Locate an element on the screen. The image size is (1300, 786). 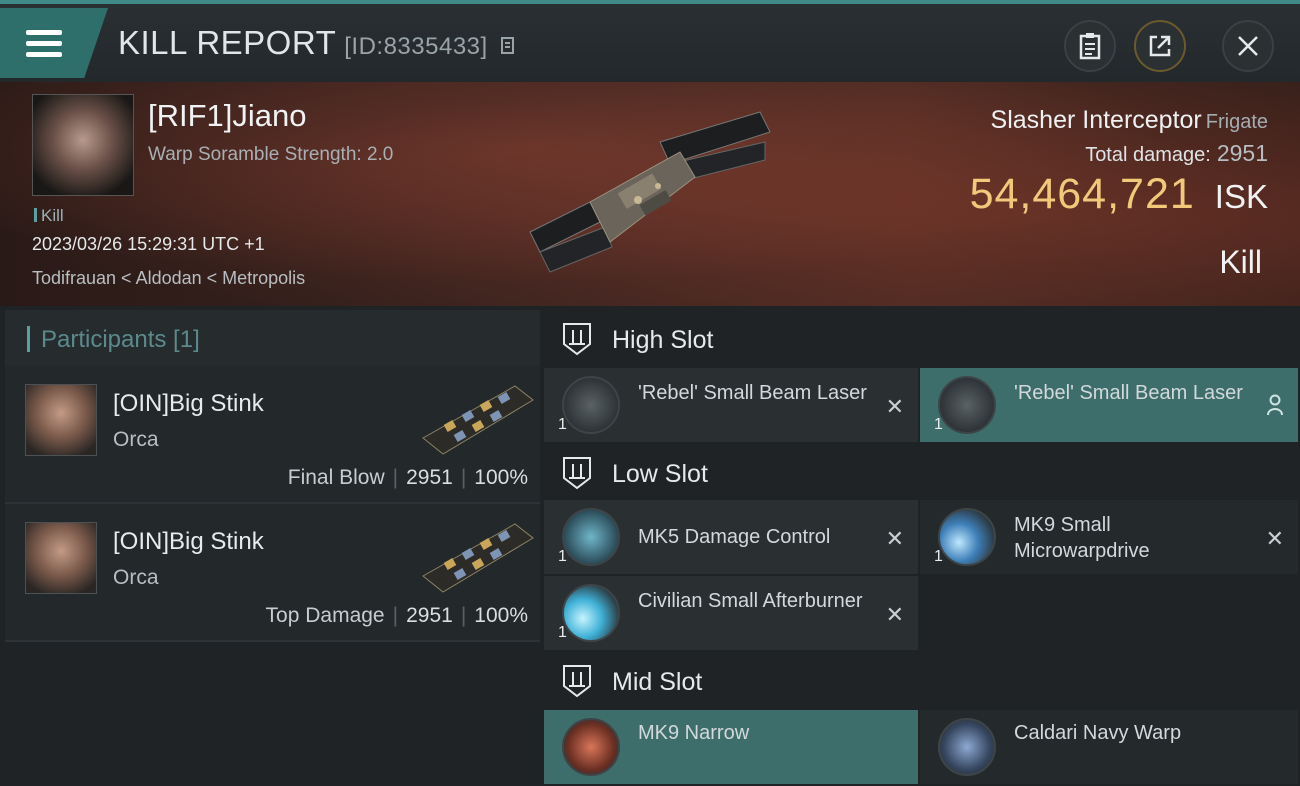
kill-result: Kill is located at coordinates (1240, 262).